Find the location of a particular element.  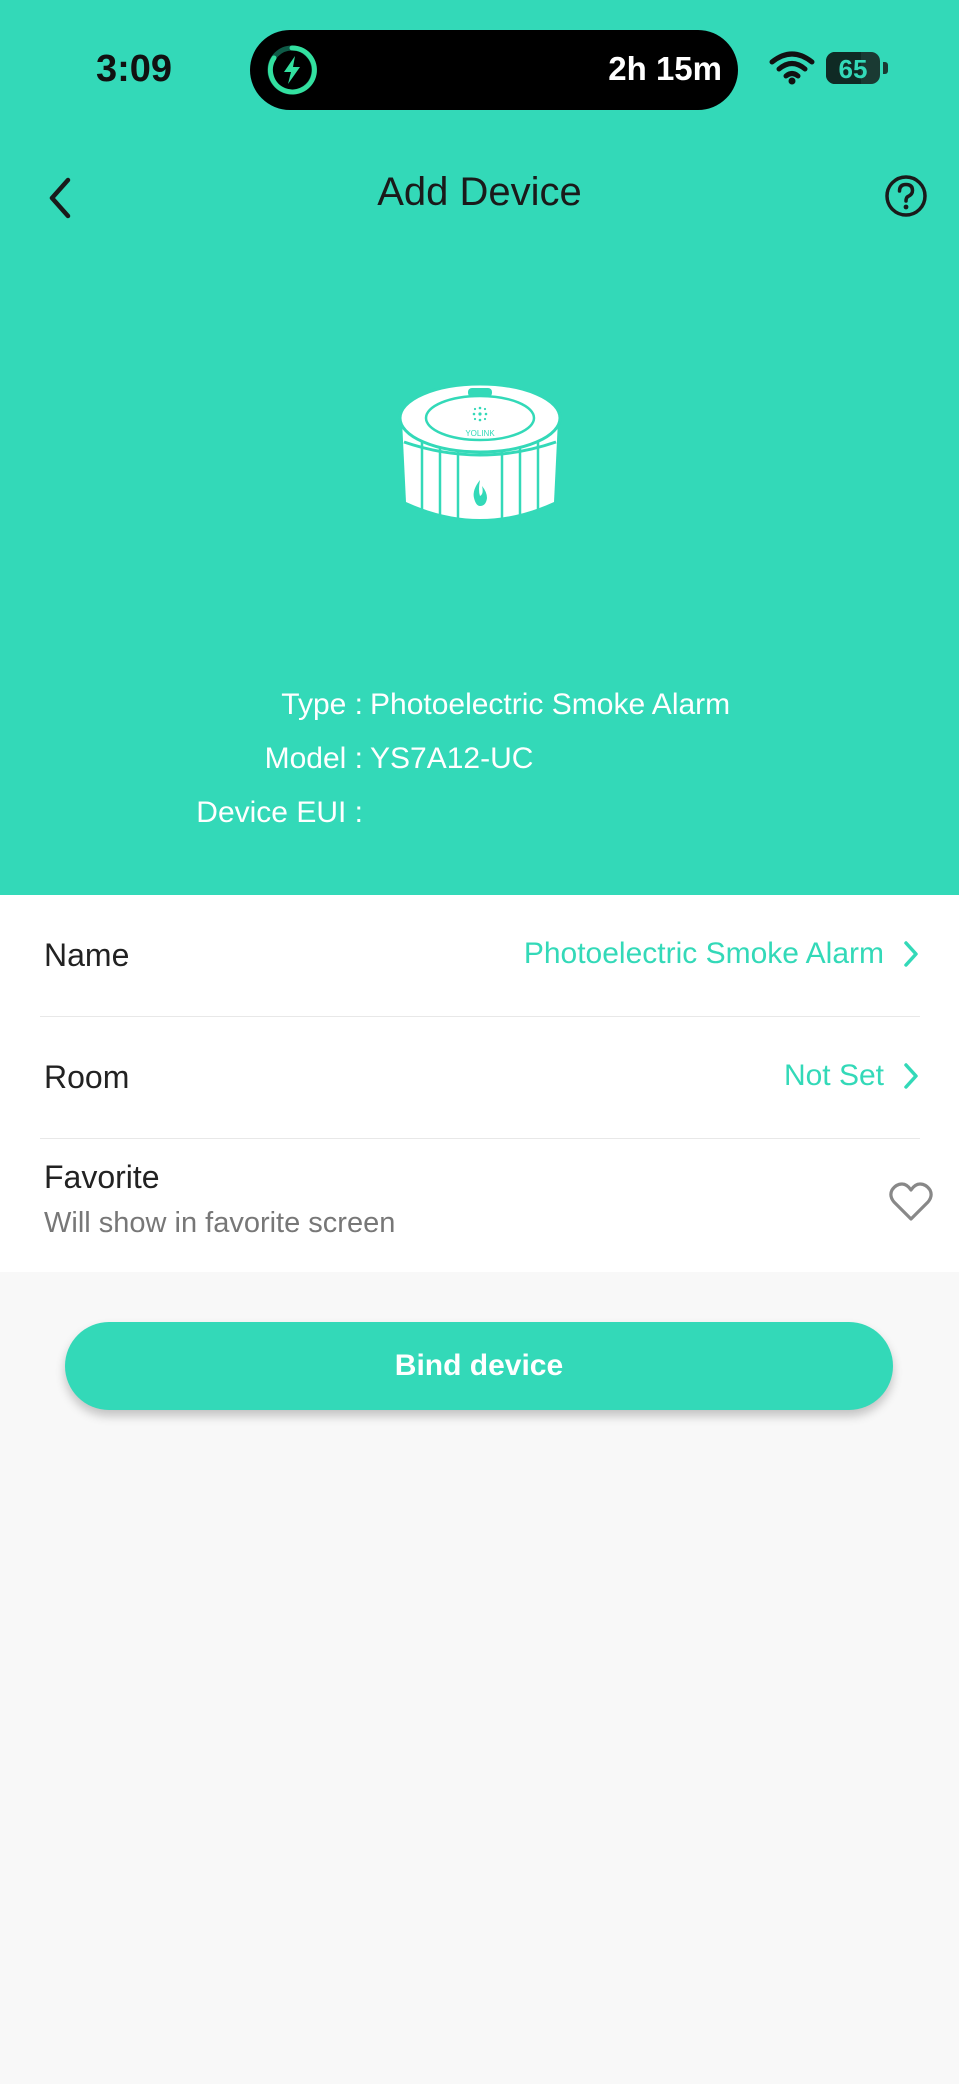

dynamic-island: 2h 15m is located at coordinates (494, 70).